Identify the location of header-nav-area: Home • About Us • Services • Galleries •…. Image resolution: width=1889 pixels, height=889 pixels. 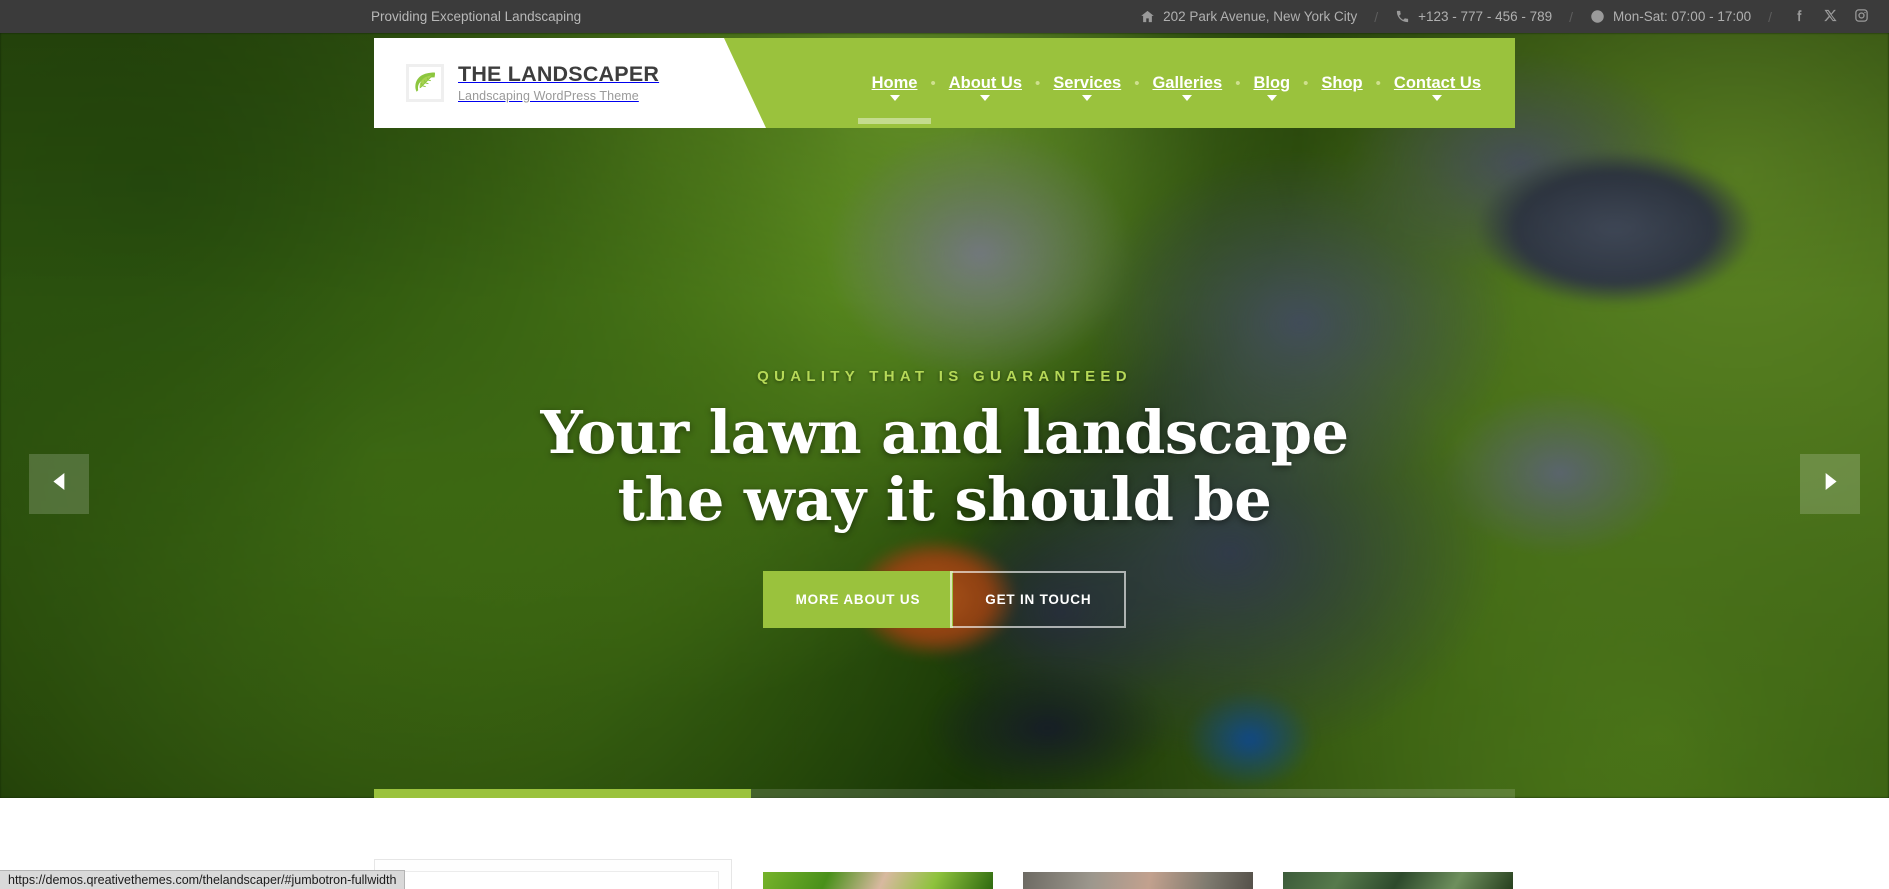
(1119, 83).